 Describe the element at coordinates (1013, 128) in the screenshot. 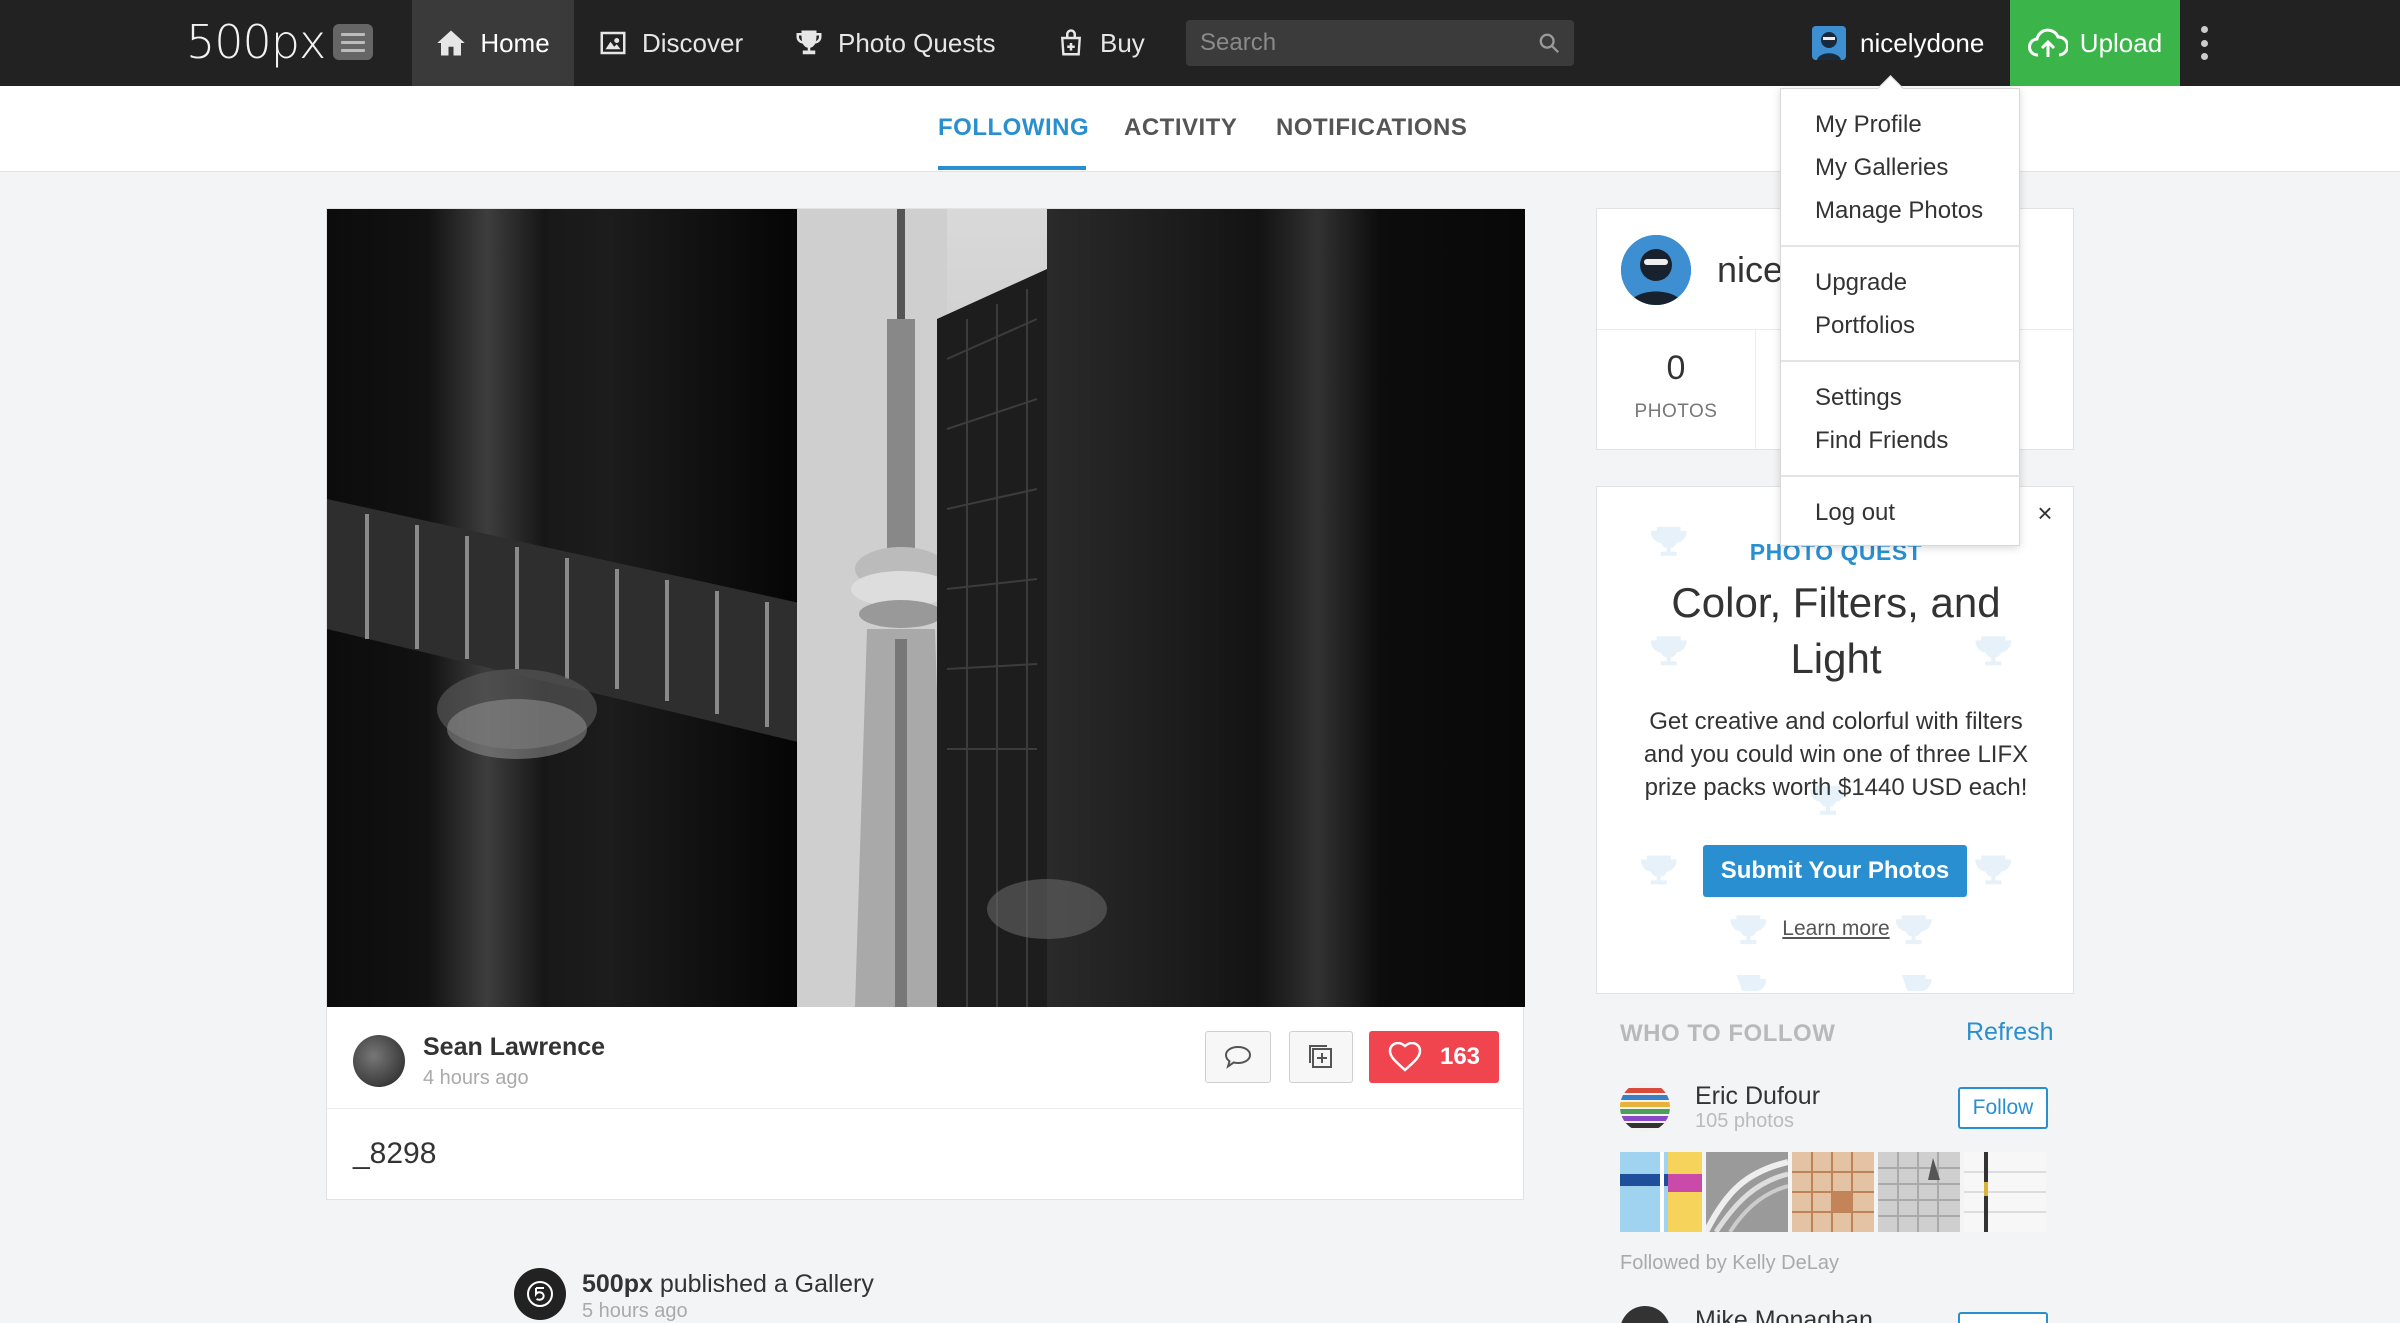

I see `tab-following: FOLLOWING` at that location.